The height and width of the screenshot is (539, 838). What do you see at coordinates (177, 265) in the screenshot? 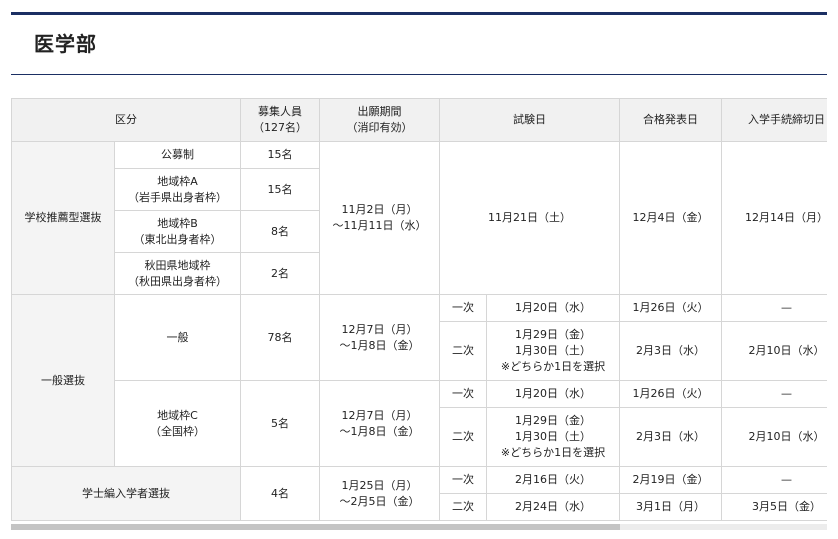
I see `subcategory-name: 秋田県地域枠` at bounding box center [177, 265].